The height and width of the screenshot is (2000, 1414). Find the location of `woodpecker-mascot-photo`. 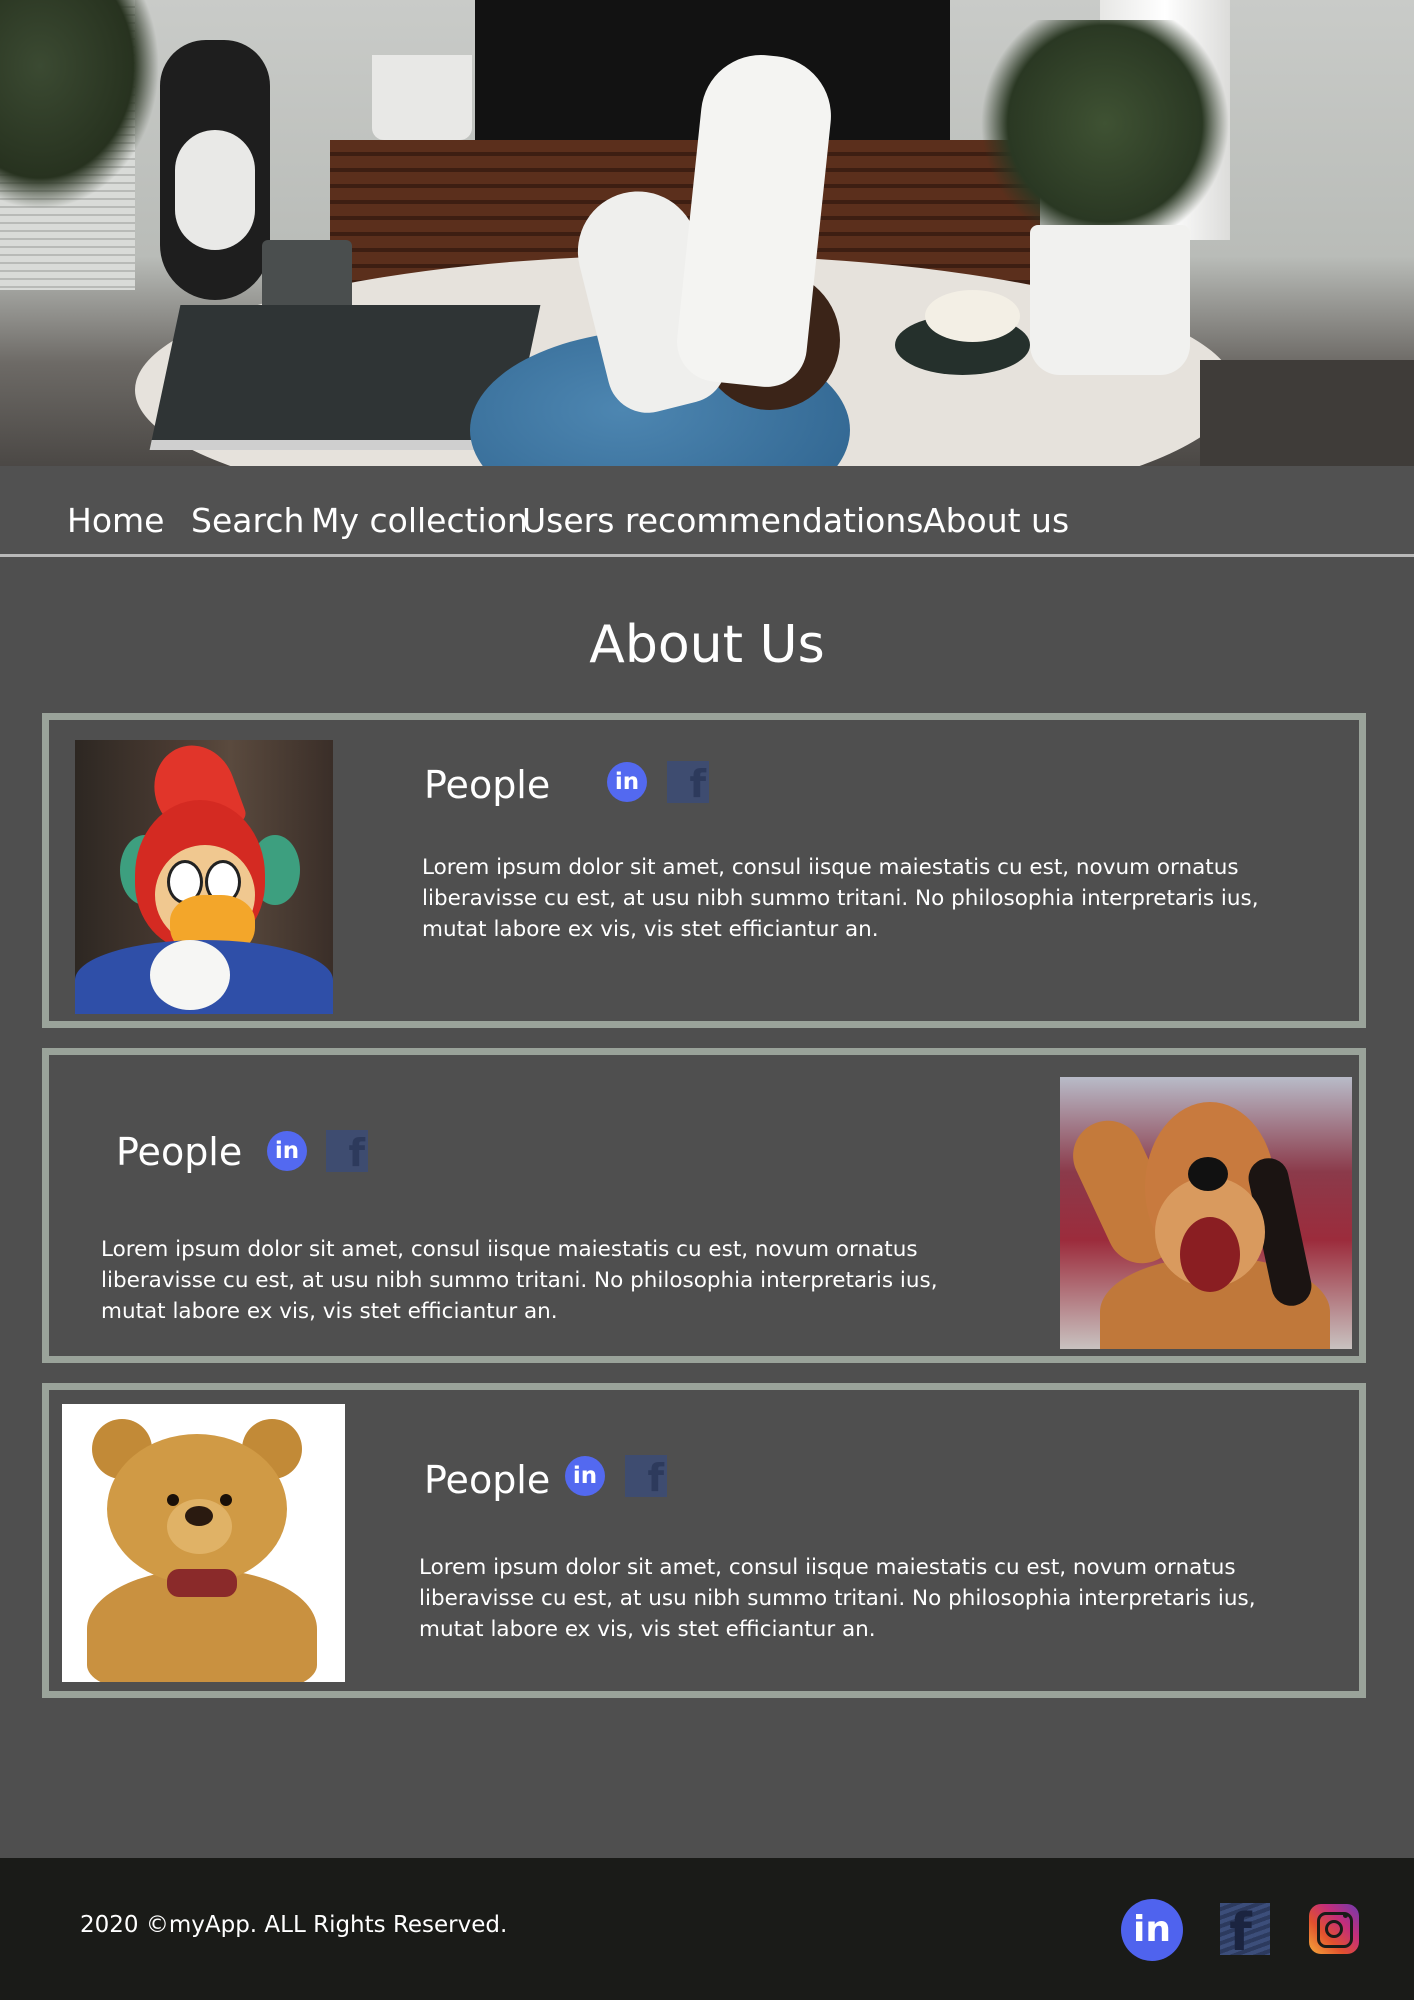

woodpecker-mascot-photo is located at coordinates (204, 877).